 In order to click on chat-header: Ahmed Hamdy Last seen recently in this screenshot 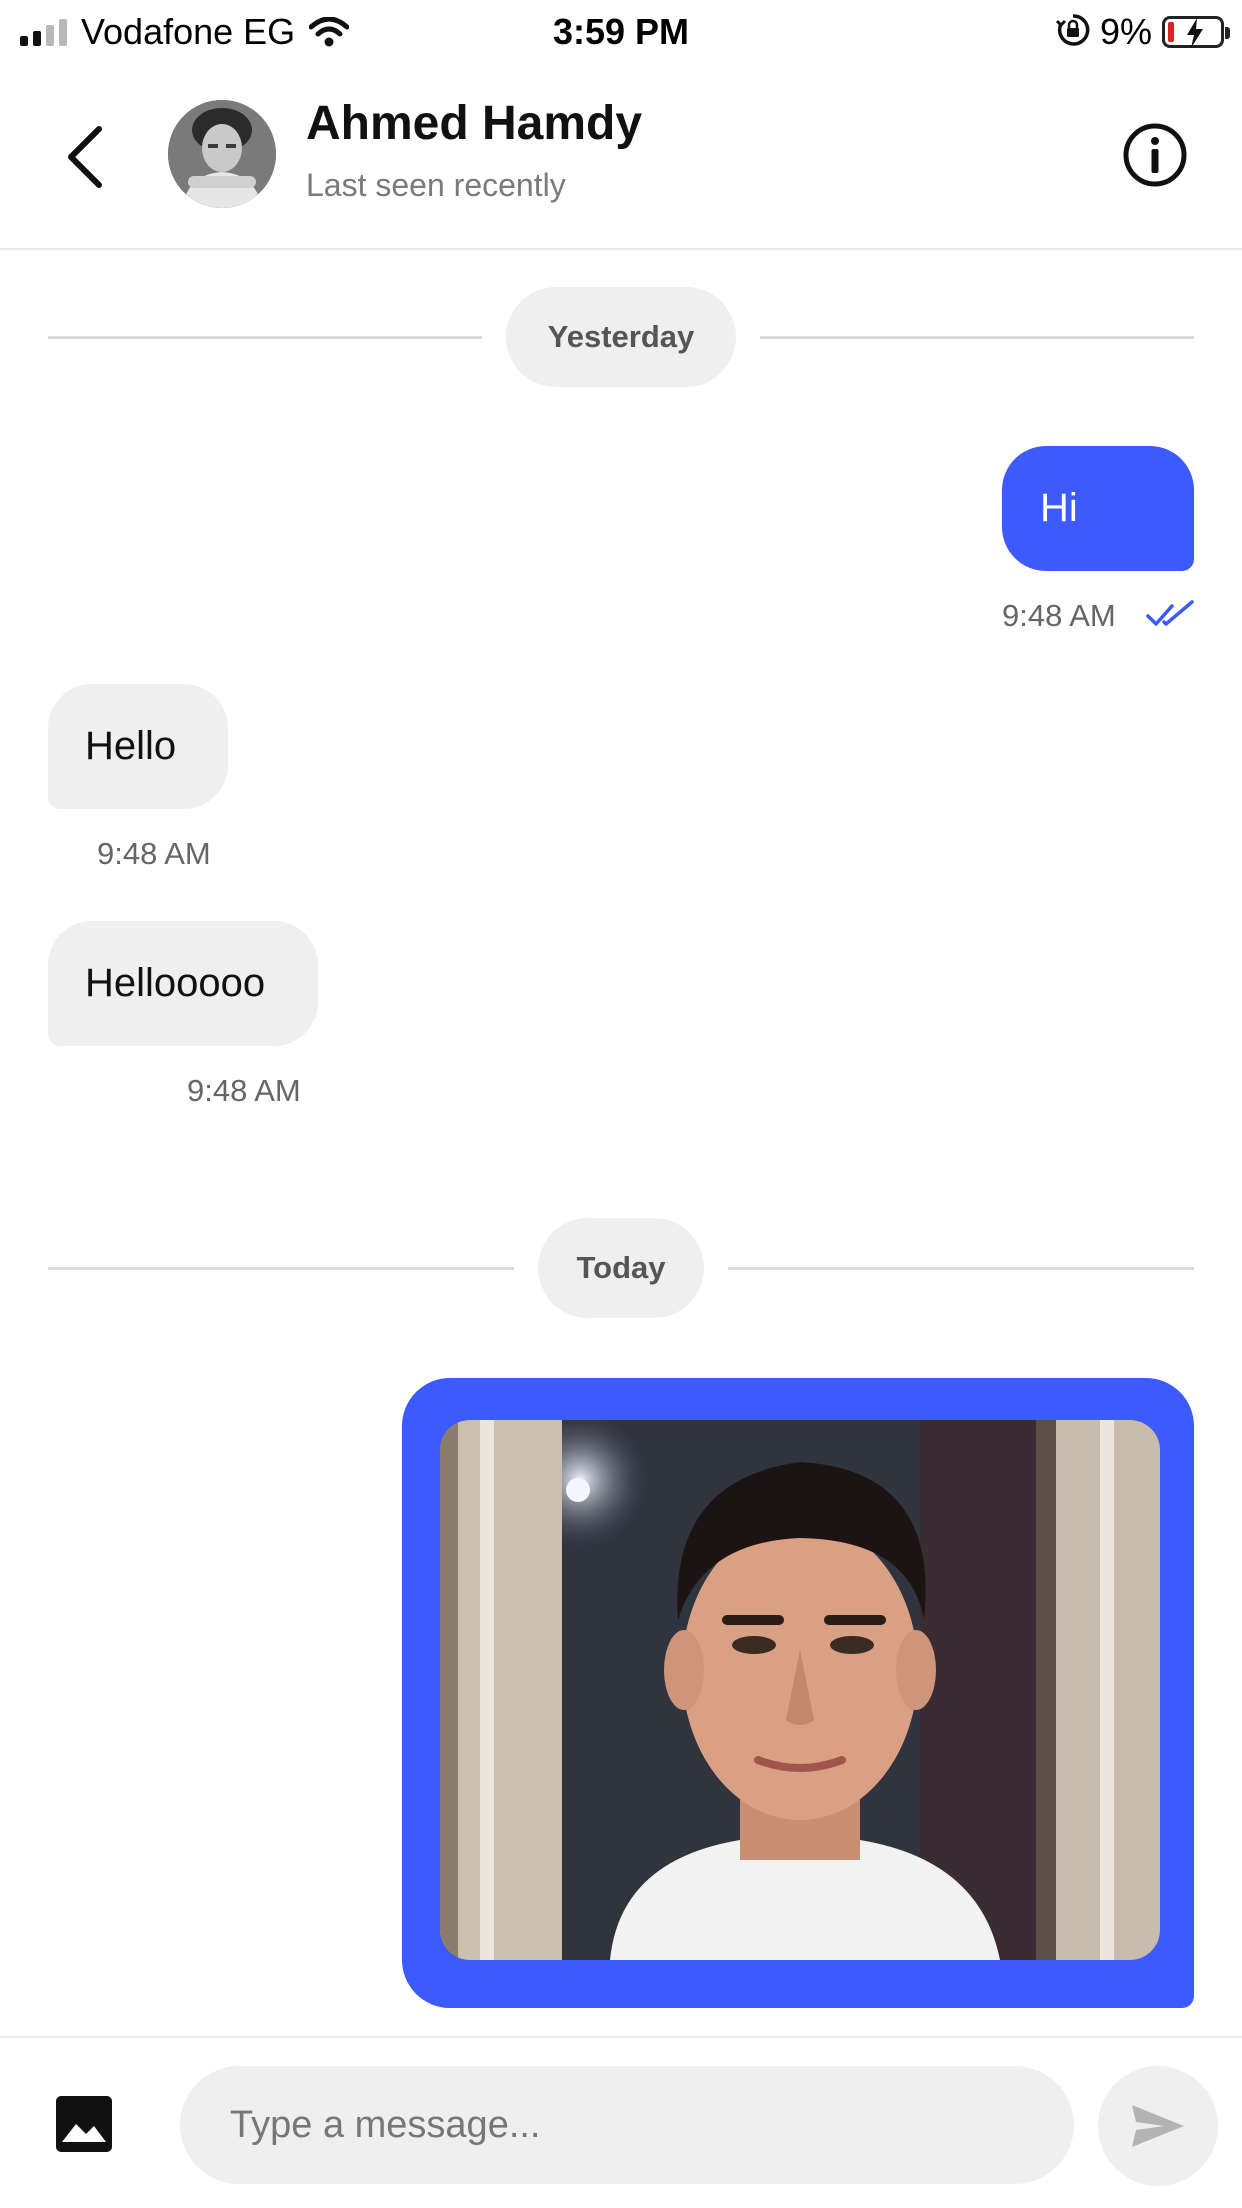, I will do `click(621, 156)`.